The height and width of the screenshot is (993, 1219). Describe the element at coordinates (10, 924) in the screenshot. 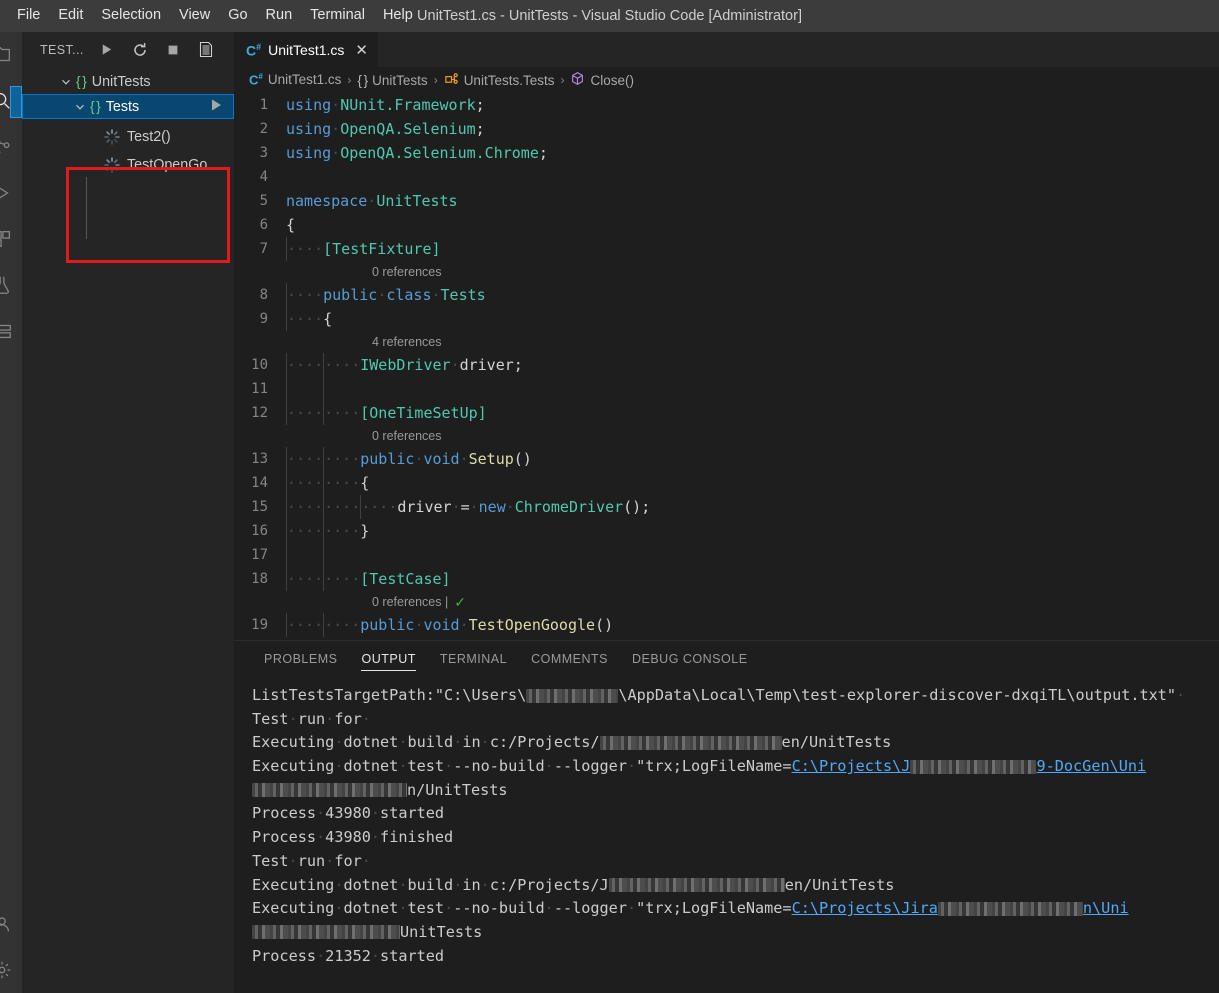

I see `account-icon` at that location.